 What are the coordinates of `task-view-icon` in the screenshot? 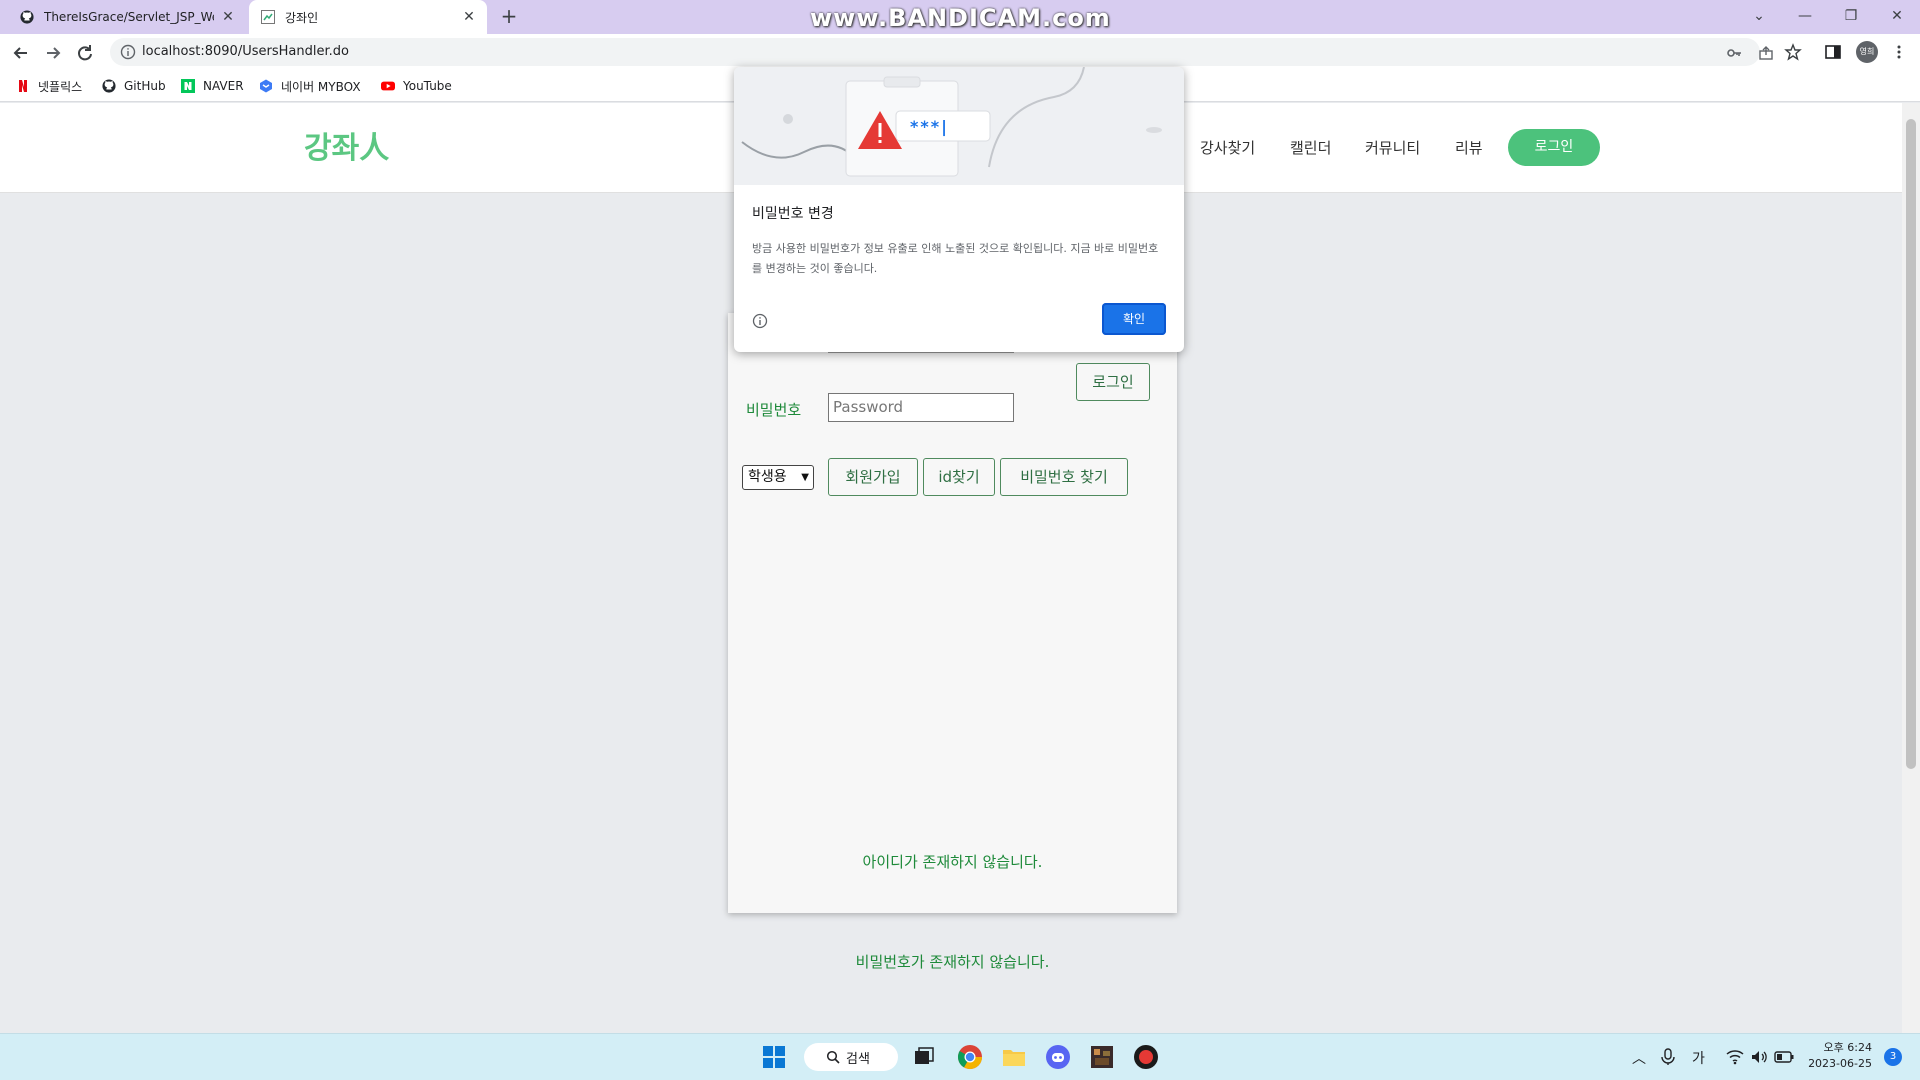 It's located at (924, 1057).